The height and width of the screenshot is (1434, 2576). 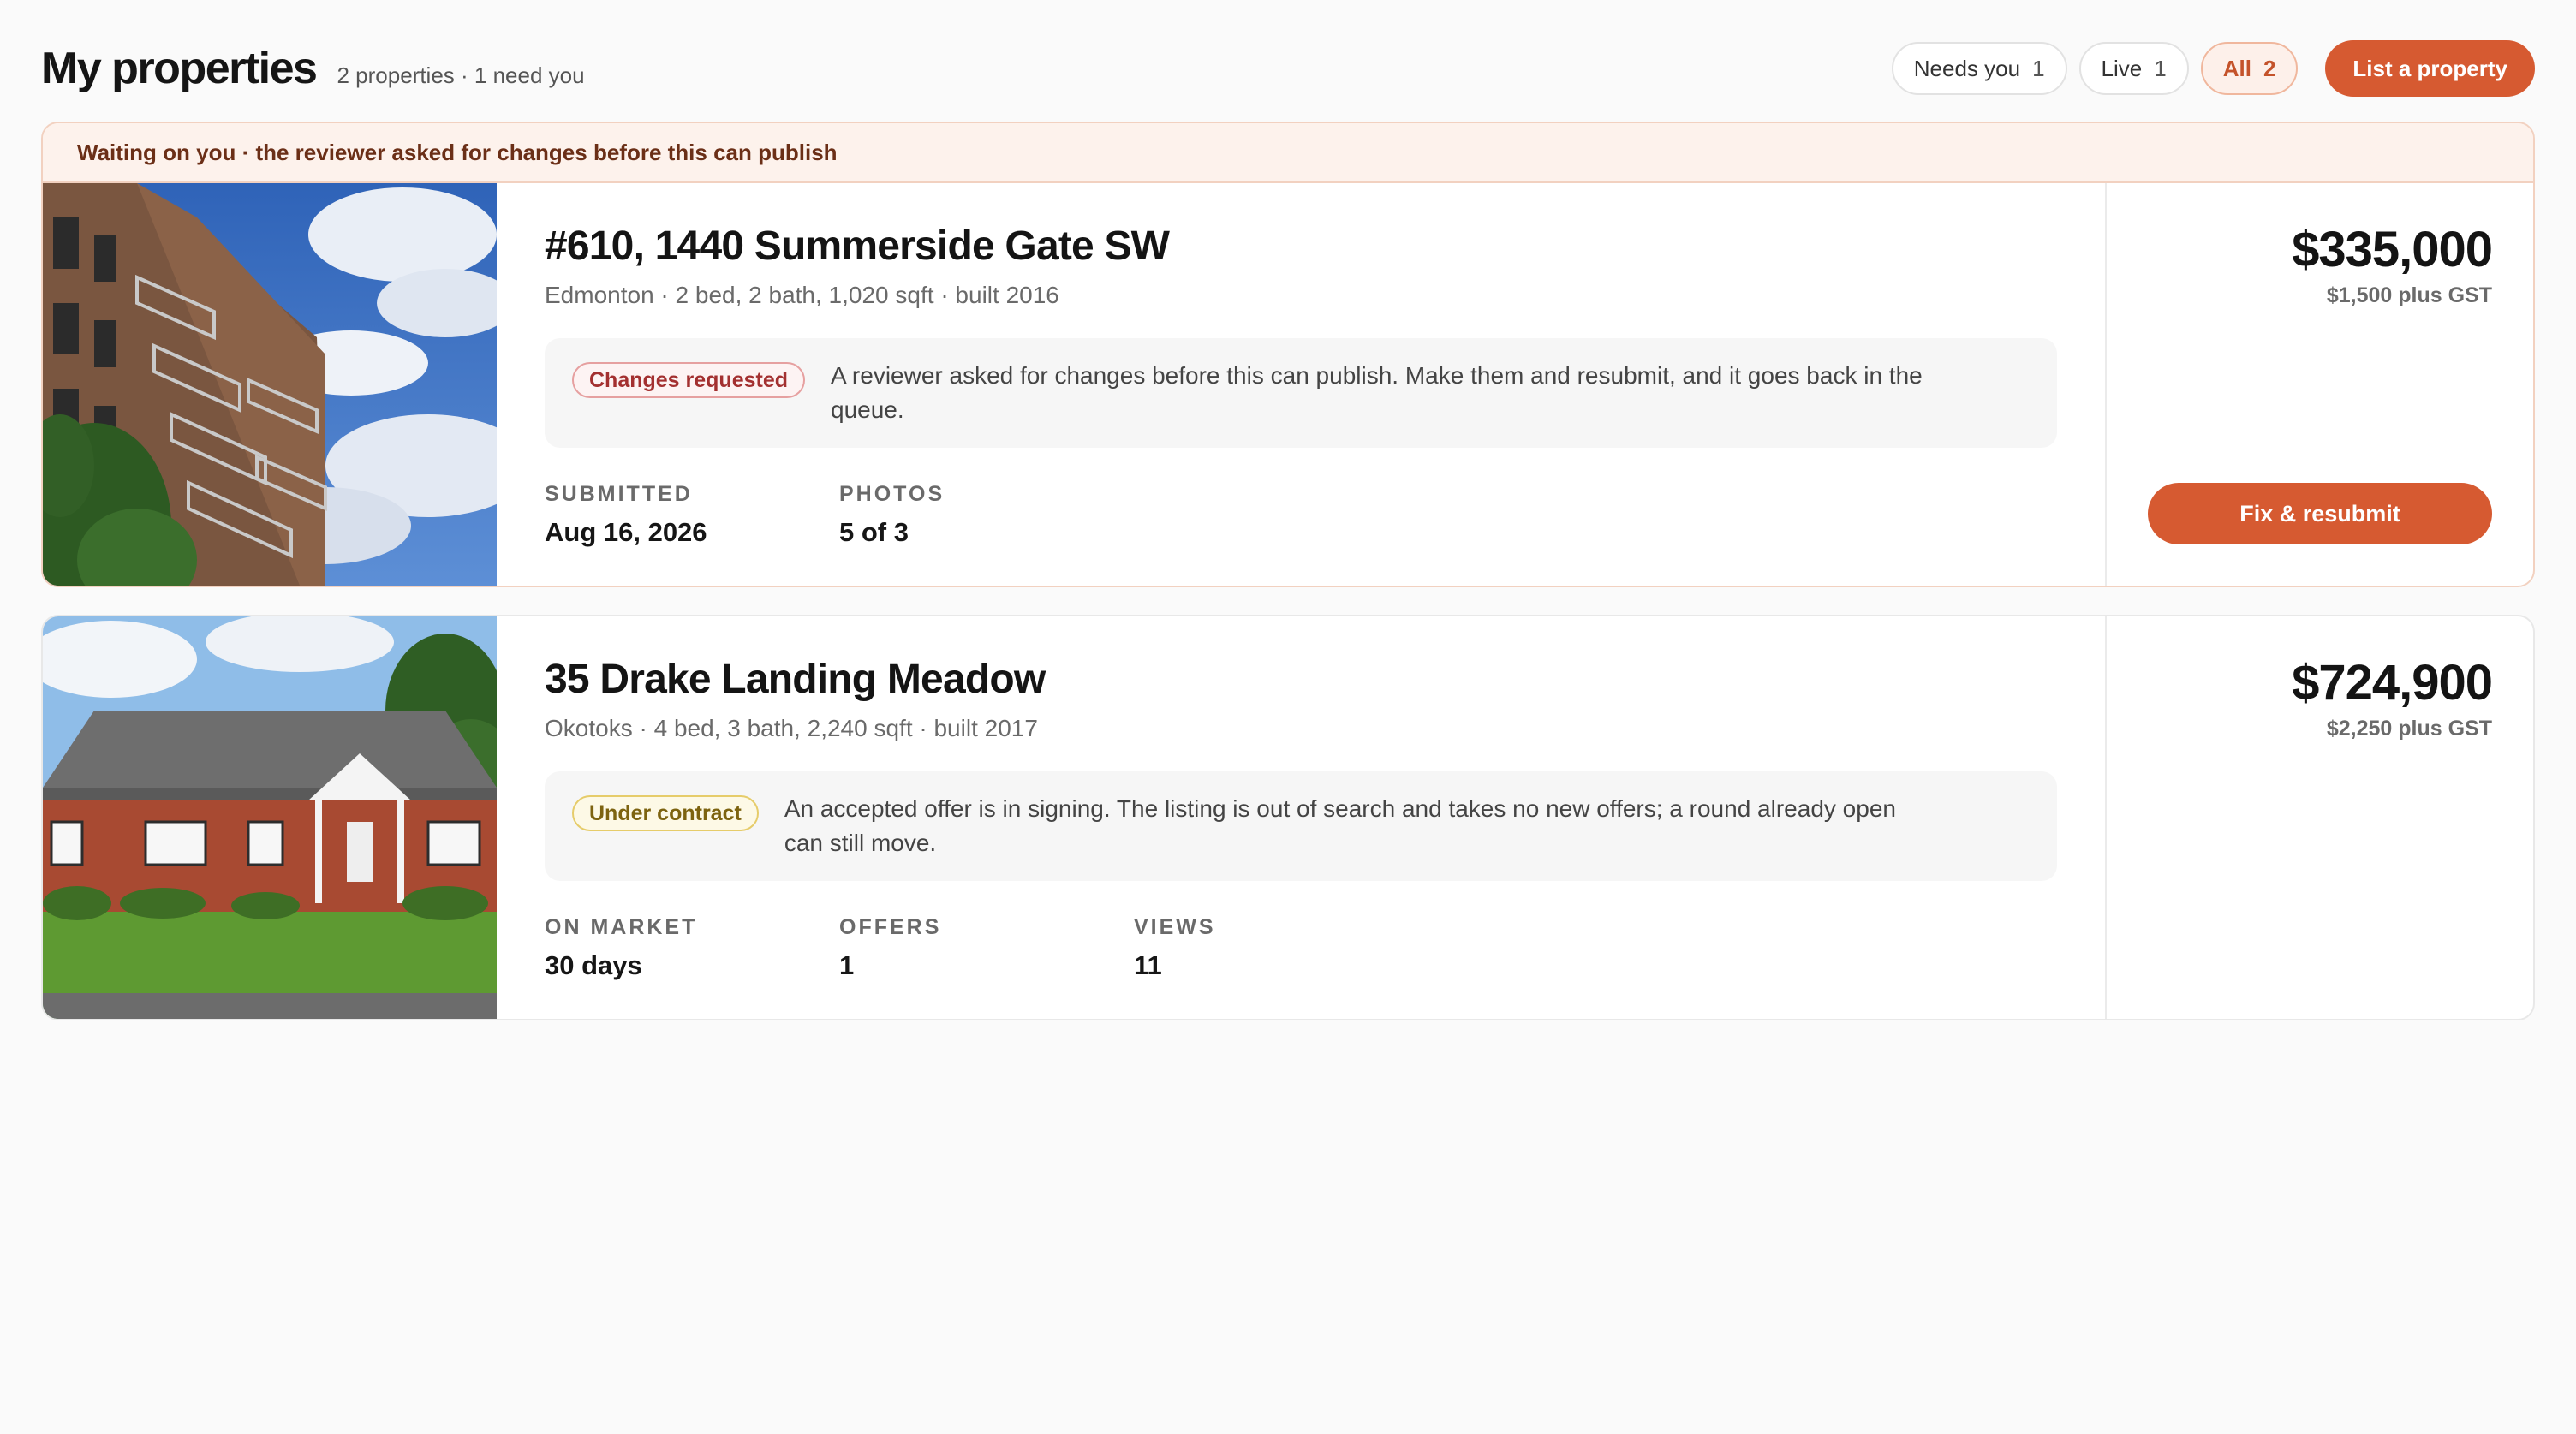 I want to click on status-badge: Under contract, so click(x=665, y=813).